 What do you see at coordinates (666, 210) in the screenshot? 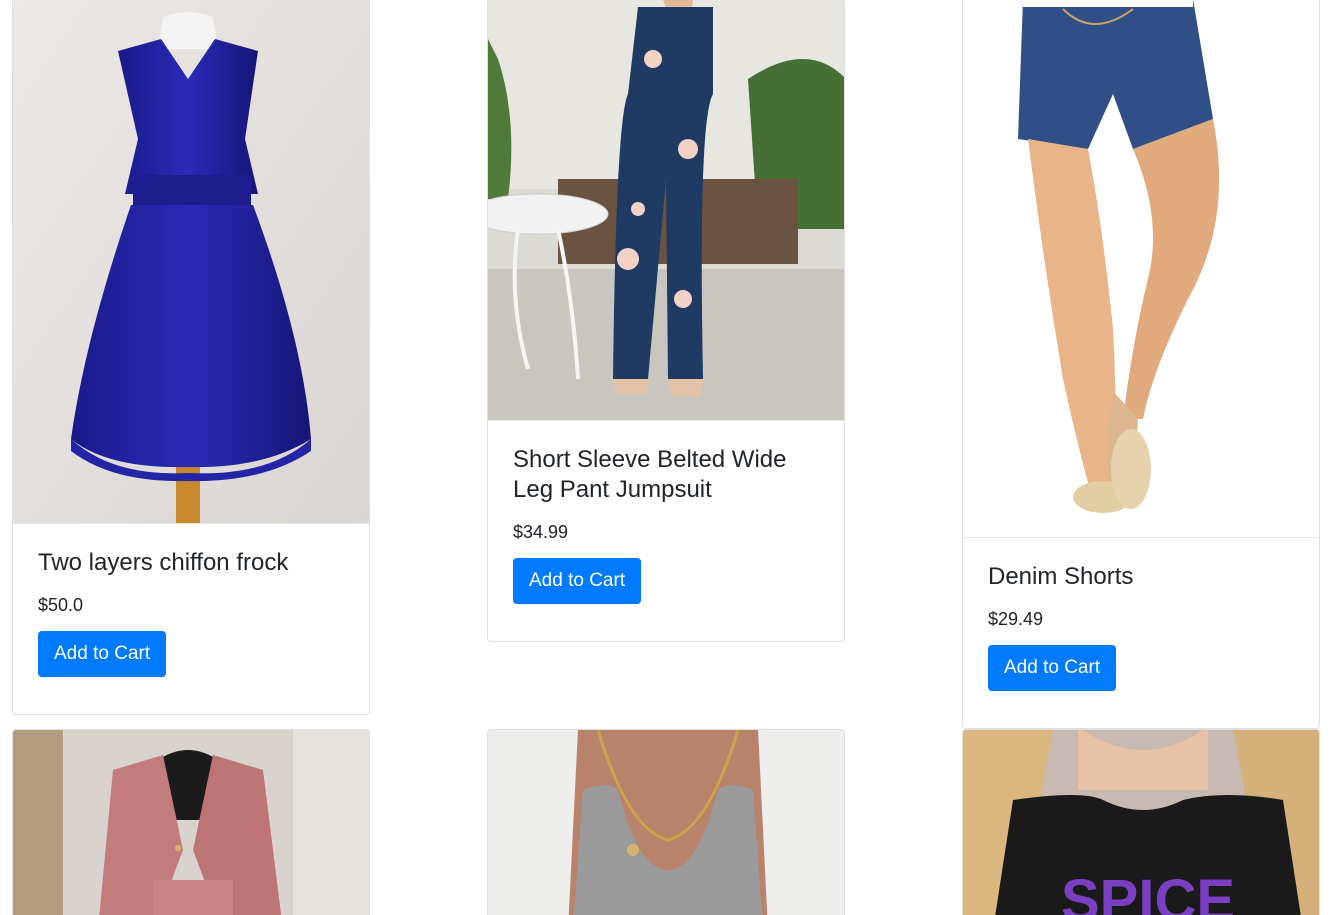
I see `product-image-floral-jumpsuit` at bounding box center [666, 210].